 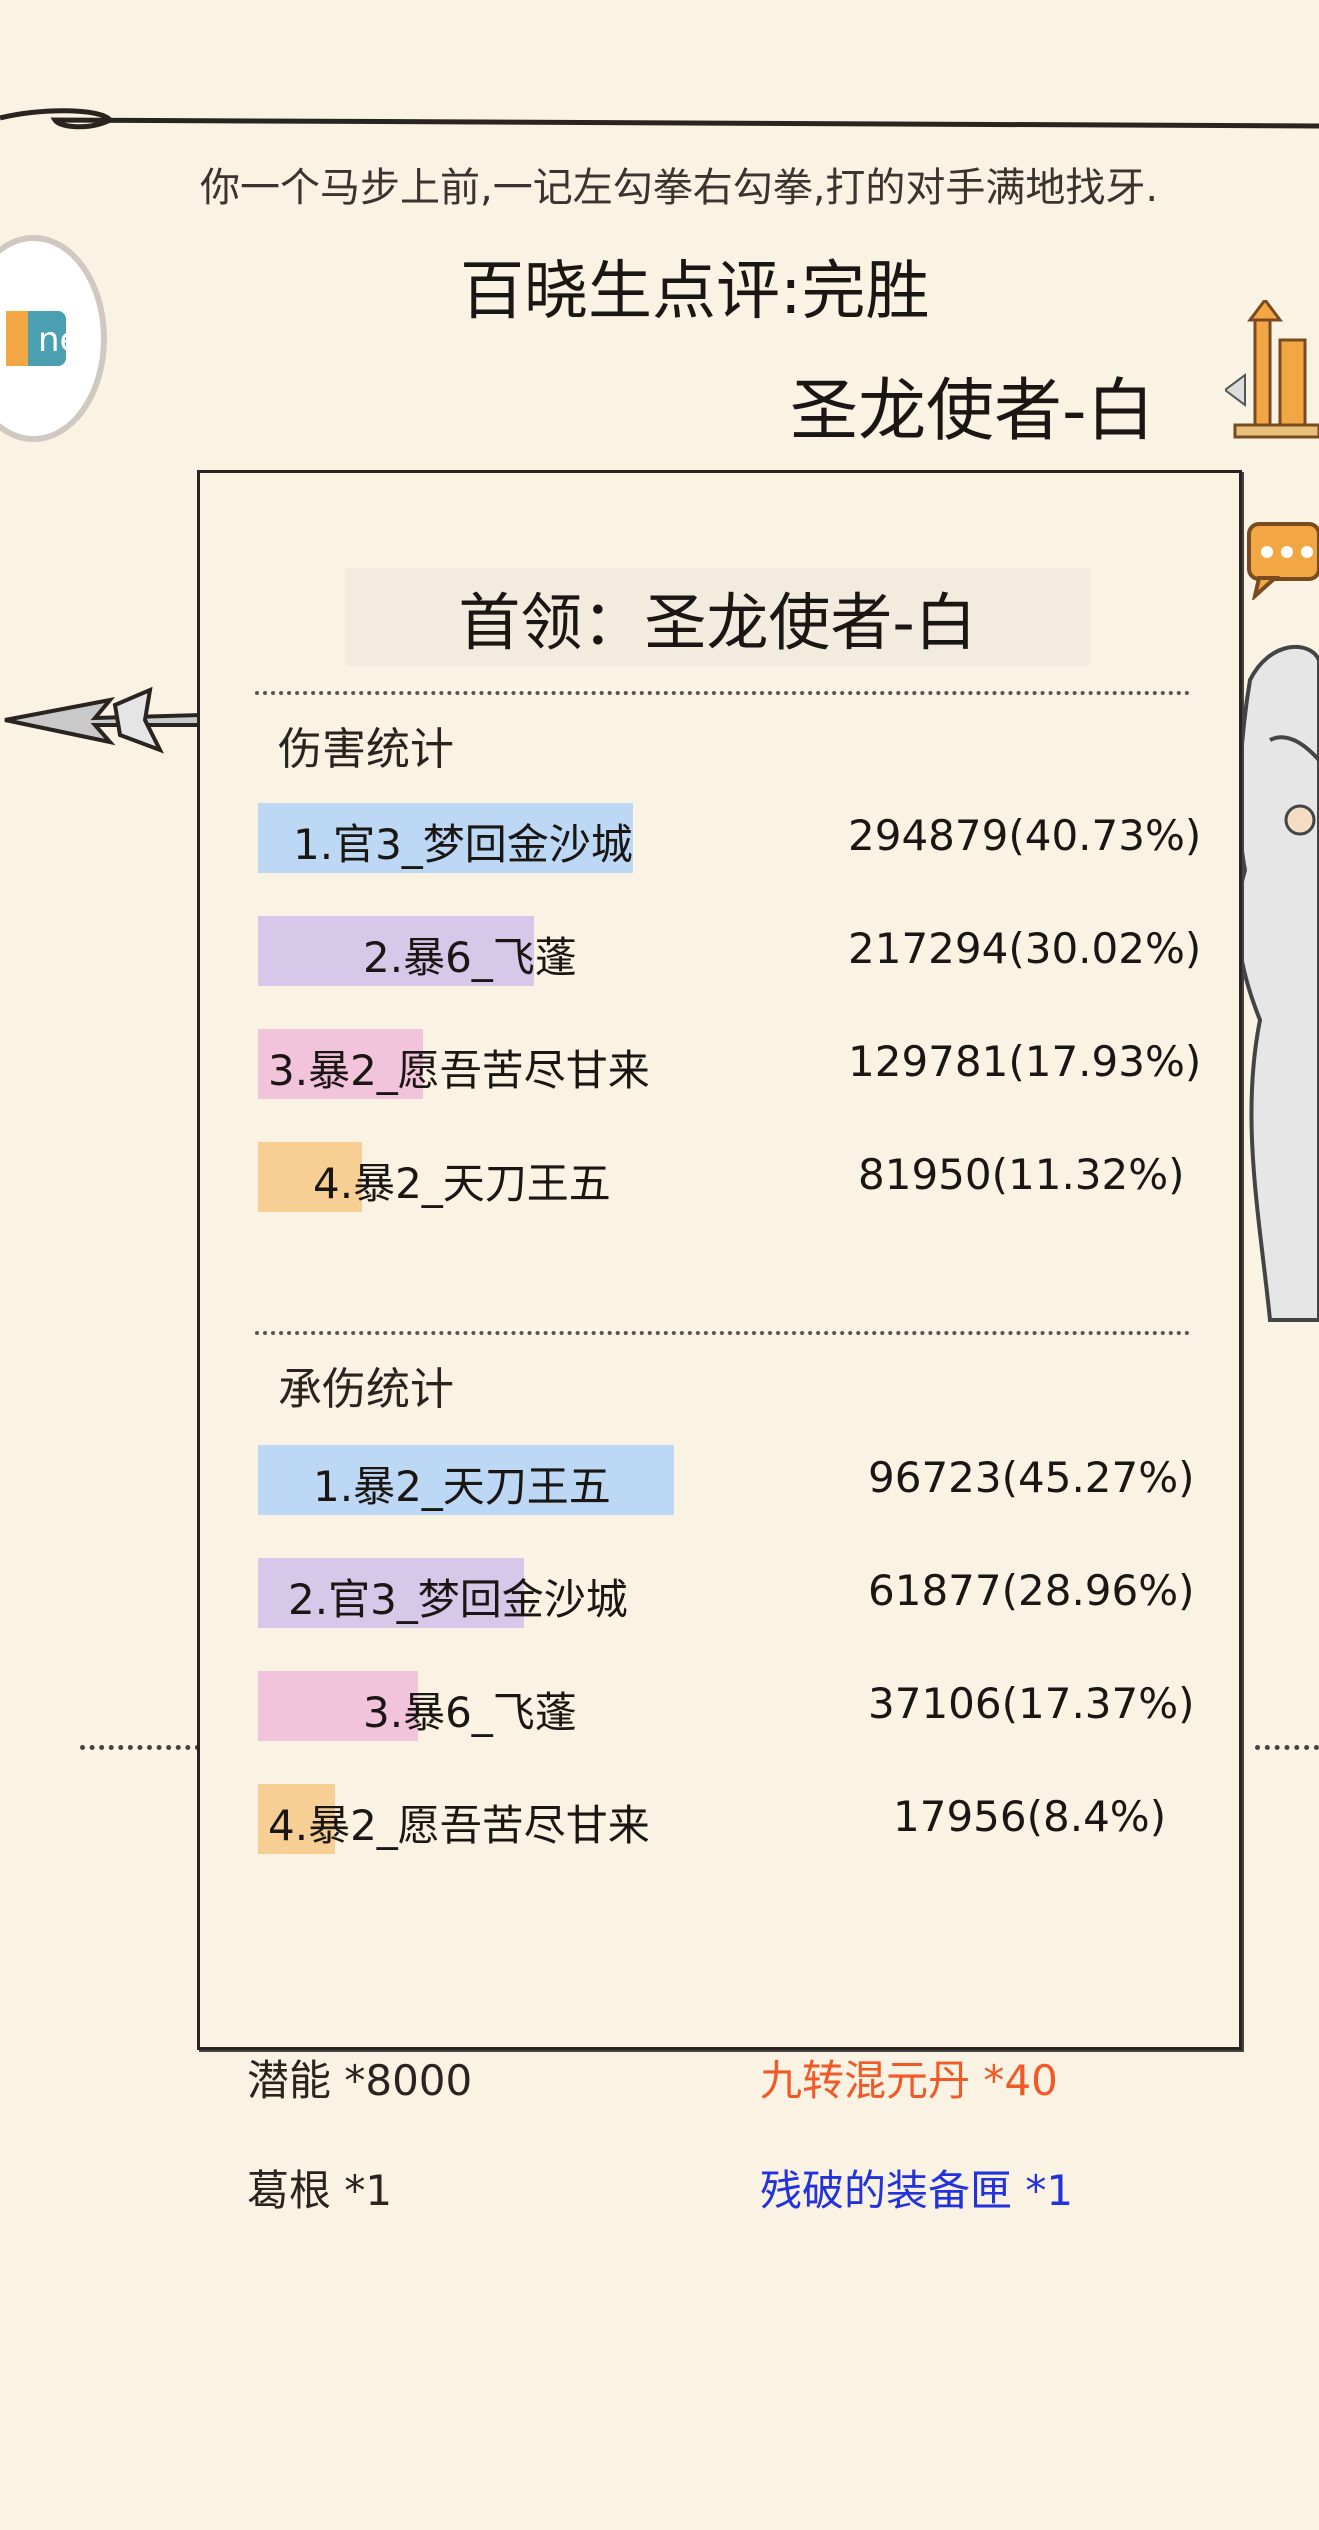 I want to click on stat-value: 129781(17.93%), so click(x=1025, y=1061).